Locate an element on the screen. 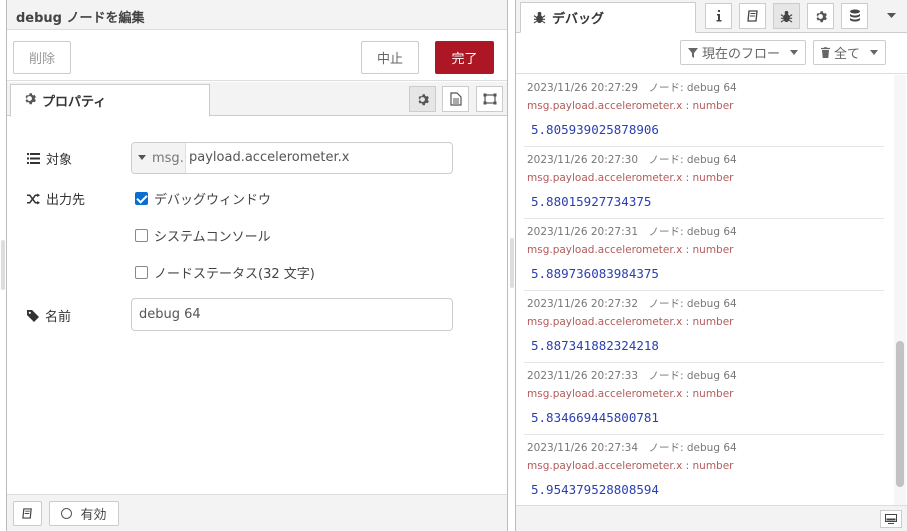  message-value: 5.88015927734375 is located at coordinates (591, 201).